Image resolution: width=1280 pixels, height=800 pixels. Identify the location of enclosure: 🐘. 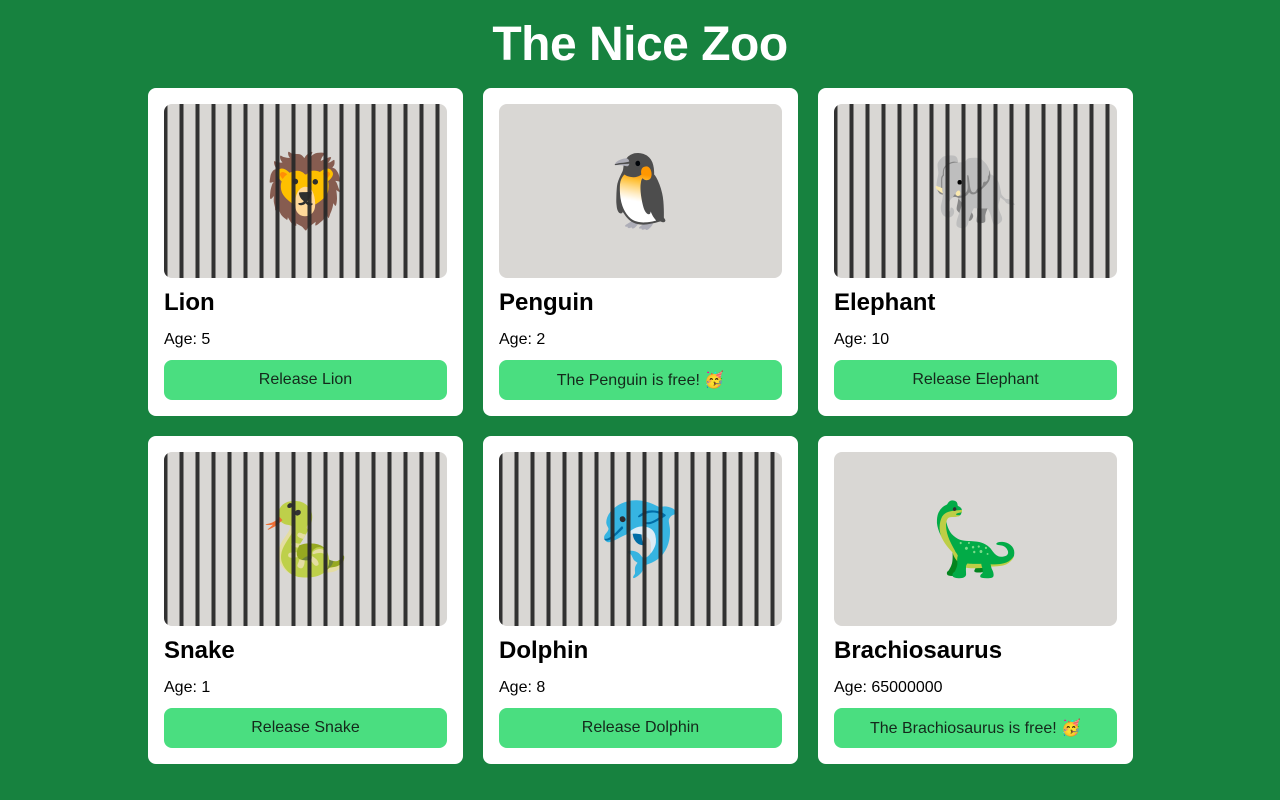
(975, 191).